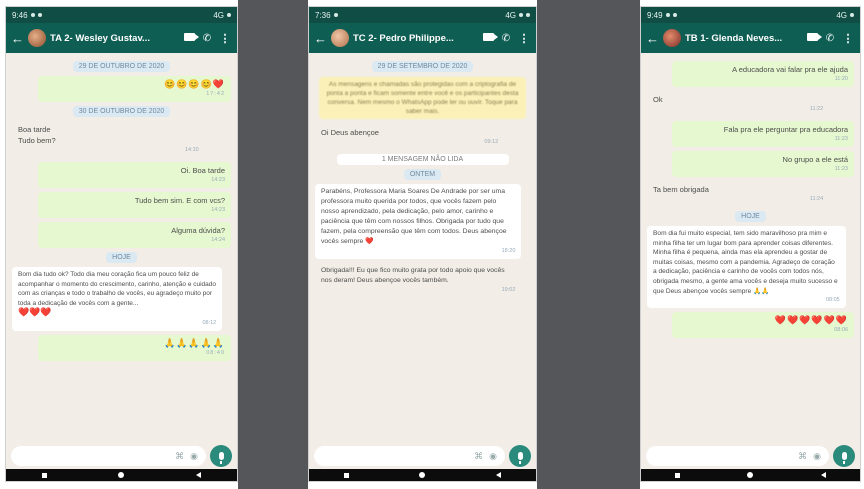  I want to click on message-outgoing: 🙏🙏🙏🙏🙏 08:40, so click(134, 347).